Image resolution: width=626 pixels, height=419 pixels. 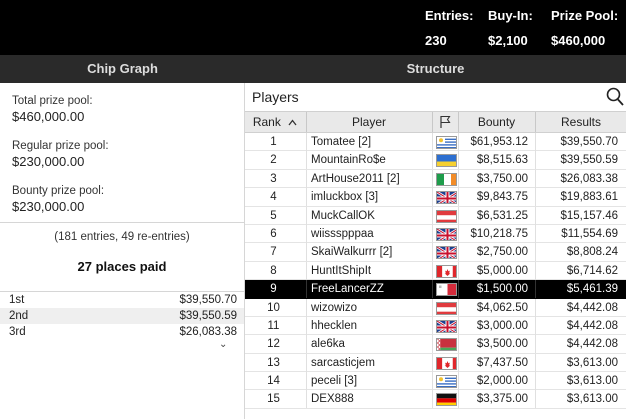 What do you see at coordinates (502, 307) in the screenshot?
I see `bounty-cell: $4,062.50` at bounding box center [502, 307].